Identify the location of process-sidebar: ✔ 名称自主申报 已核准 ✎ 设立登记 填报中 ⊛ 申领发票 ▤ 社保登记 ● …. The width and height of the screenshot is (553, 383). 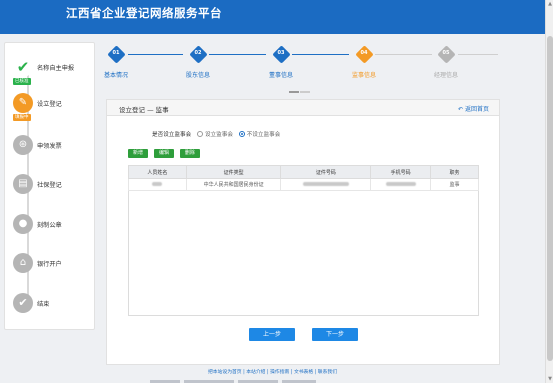
(49, 186).